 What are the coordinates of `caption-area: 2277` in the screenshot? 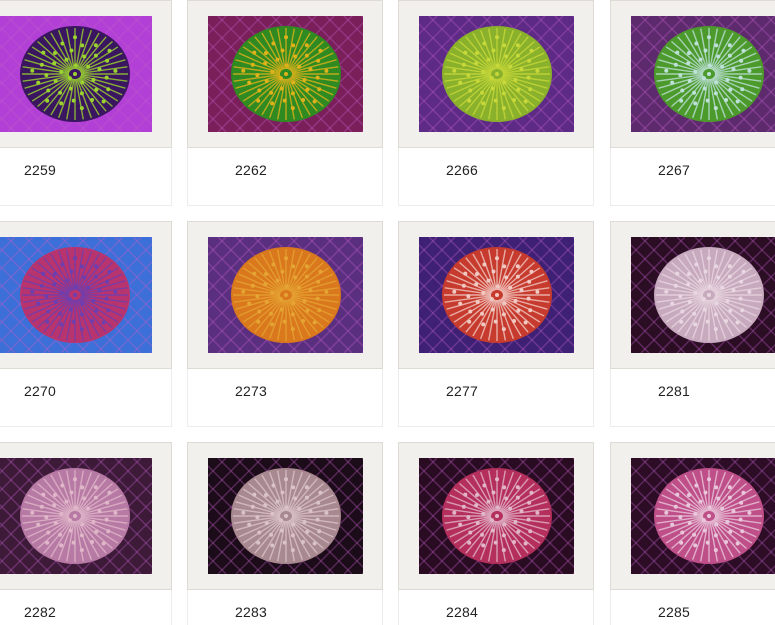 It's located at (496, 398).